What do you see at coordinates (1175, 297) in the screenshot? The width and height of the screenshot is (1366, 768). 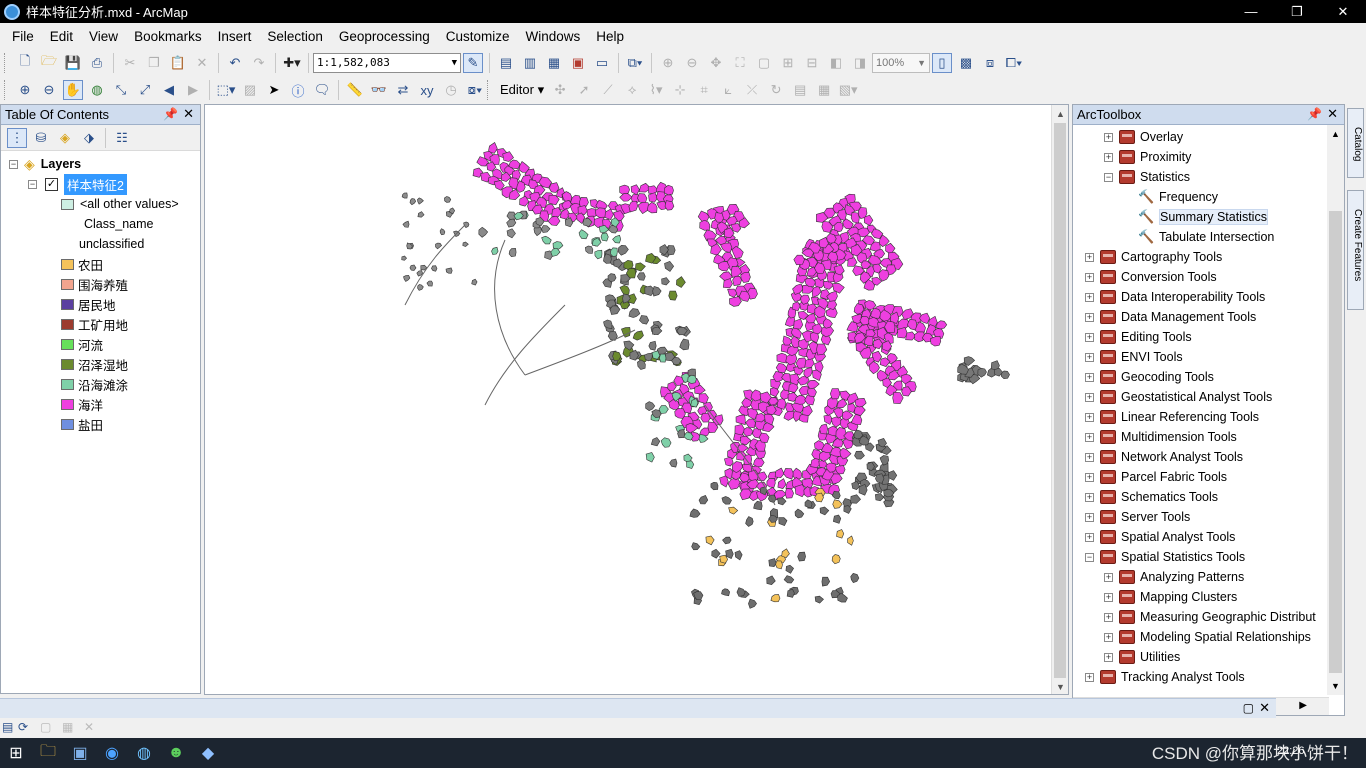 I see `toolbox-item: + Data Interoperability Tools` at bounding box center [1175, 297].